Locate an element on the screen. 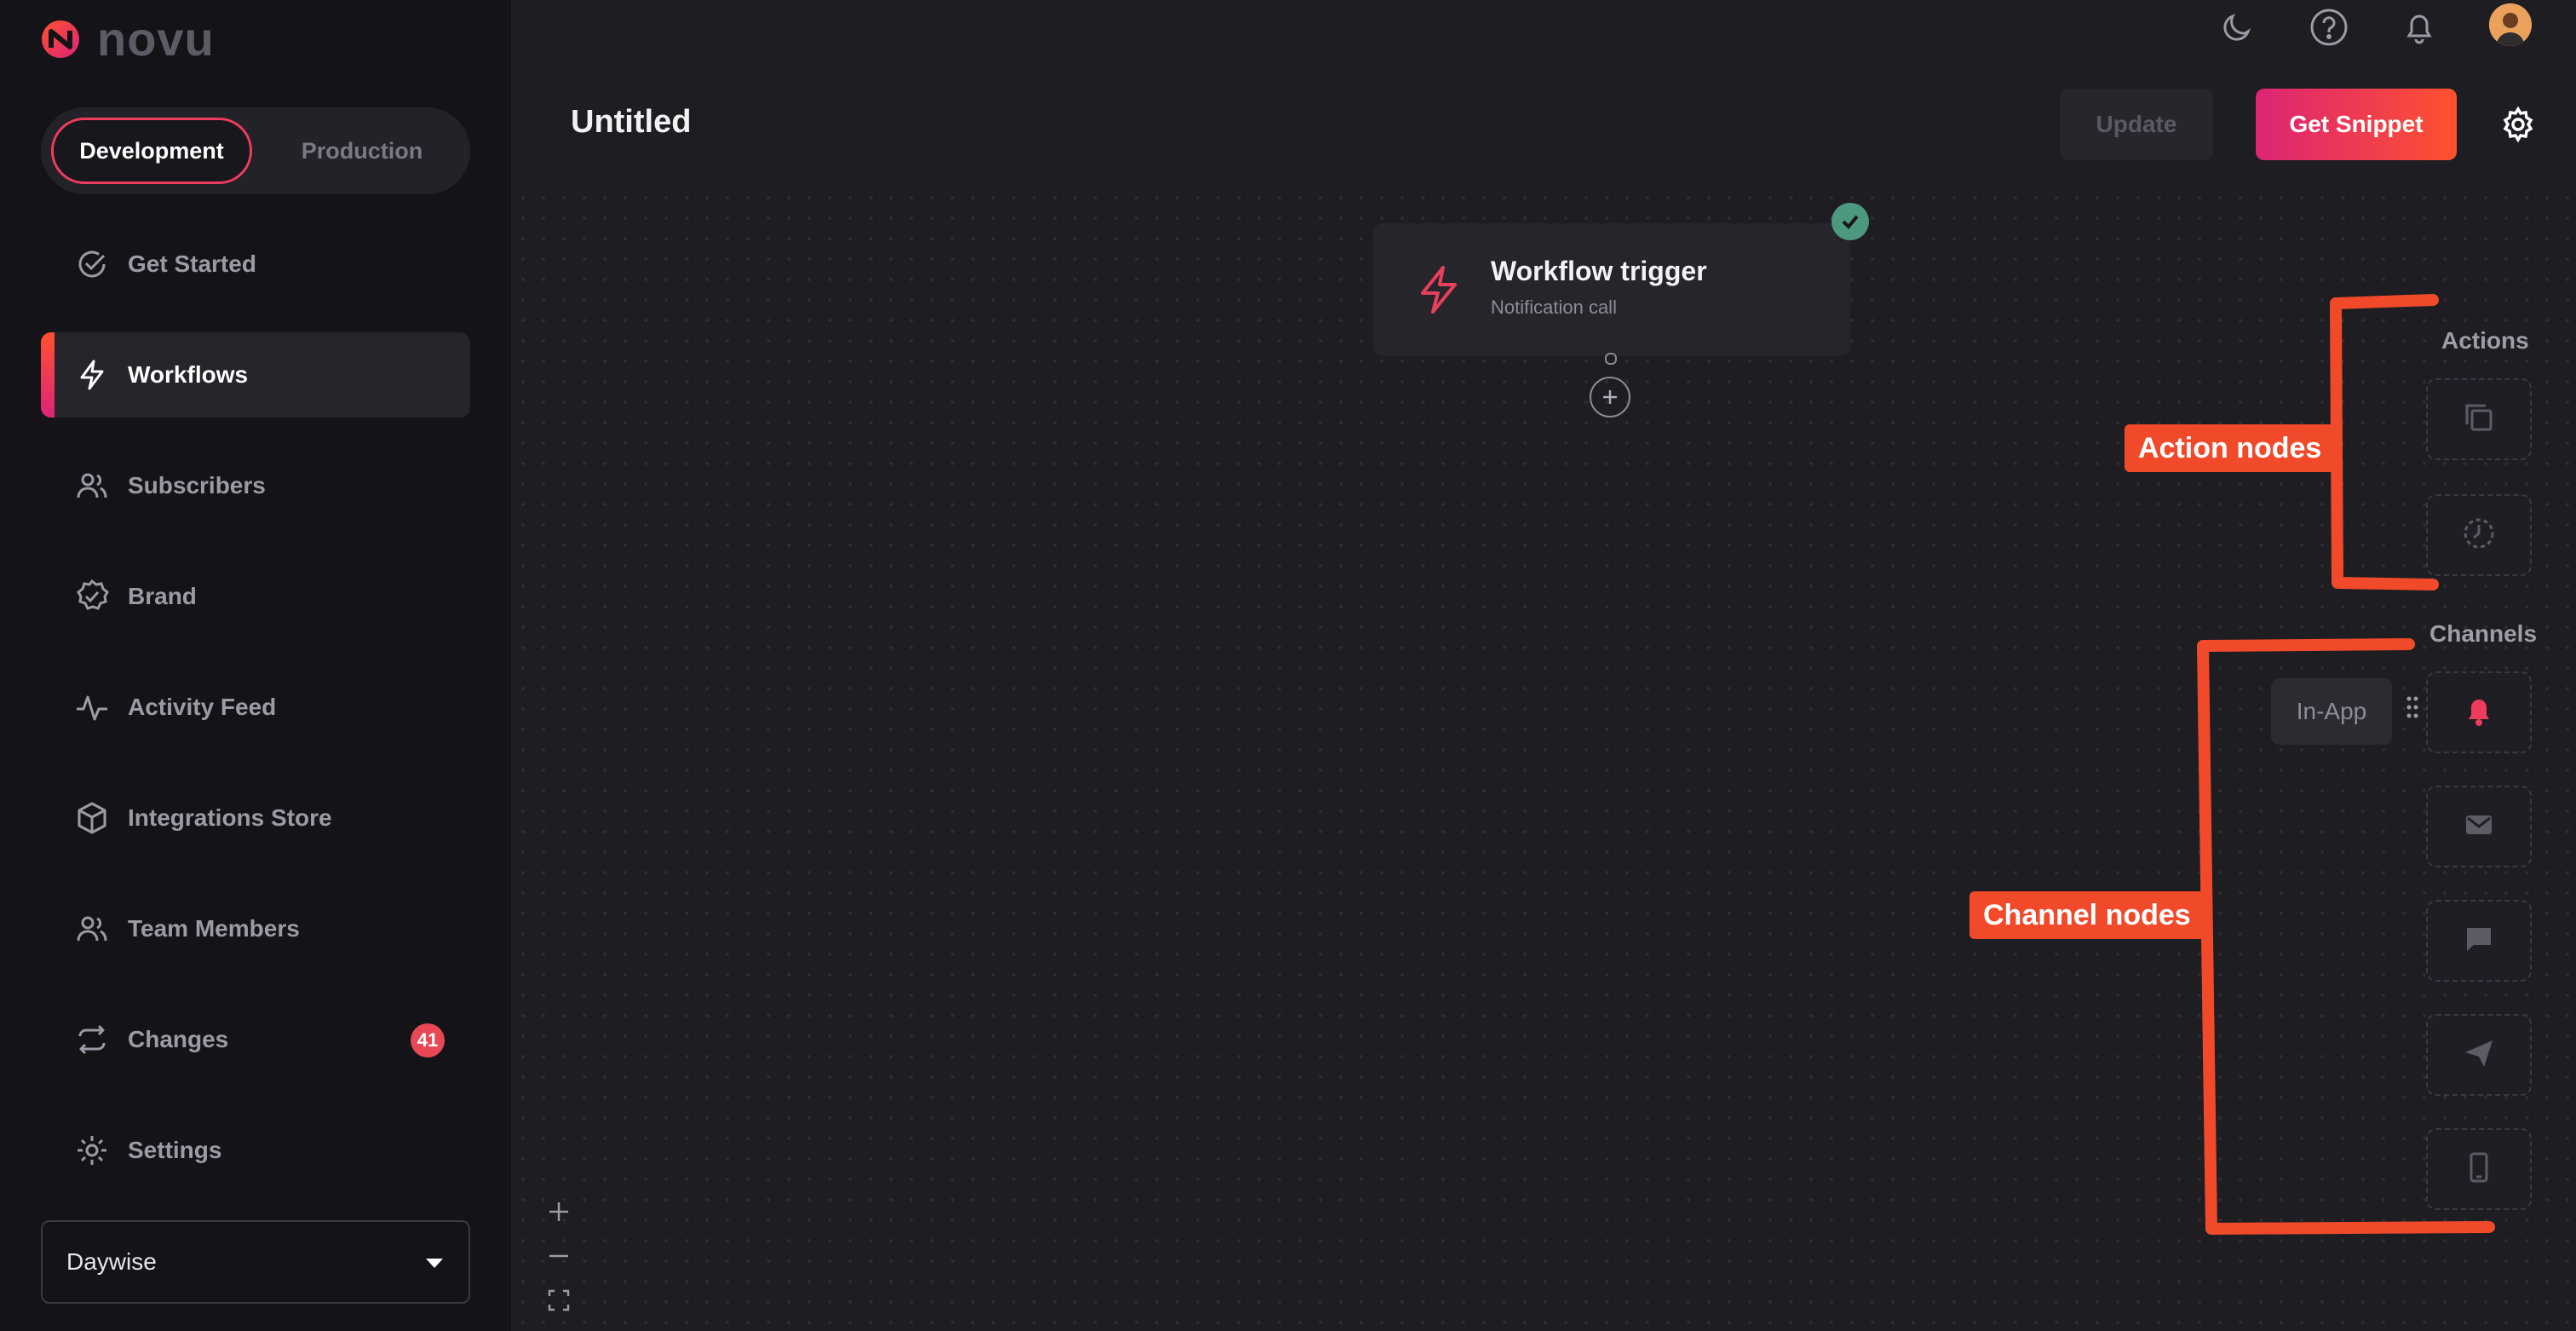  sidebar-item-label: Brand is located at coordinates (162, 596).